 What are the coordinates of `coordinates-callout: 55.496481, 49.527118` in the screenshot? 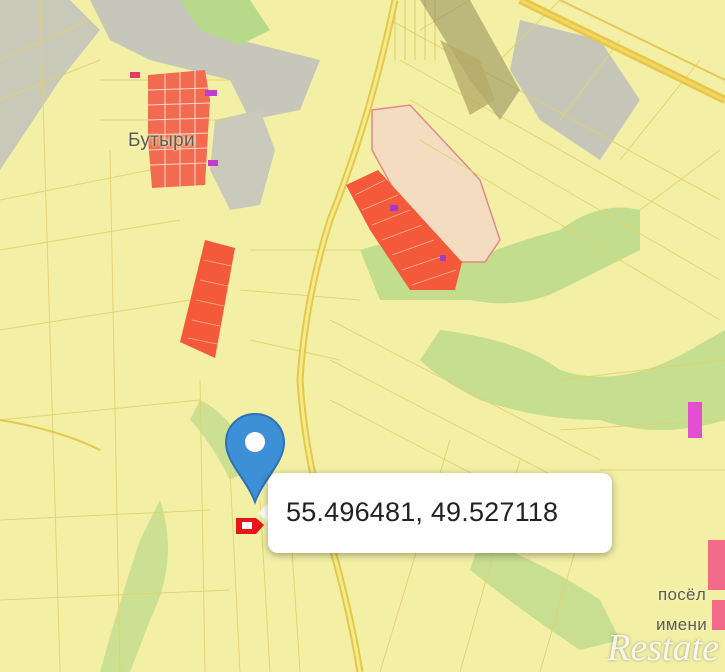 It's located at (440, 513).